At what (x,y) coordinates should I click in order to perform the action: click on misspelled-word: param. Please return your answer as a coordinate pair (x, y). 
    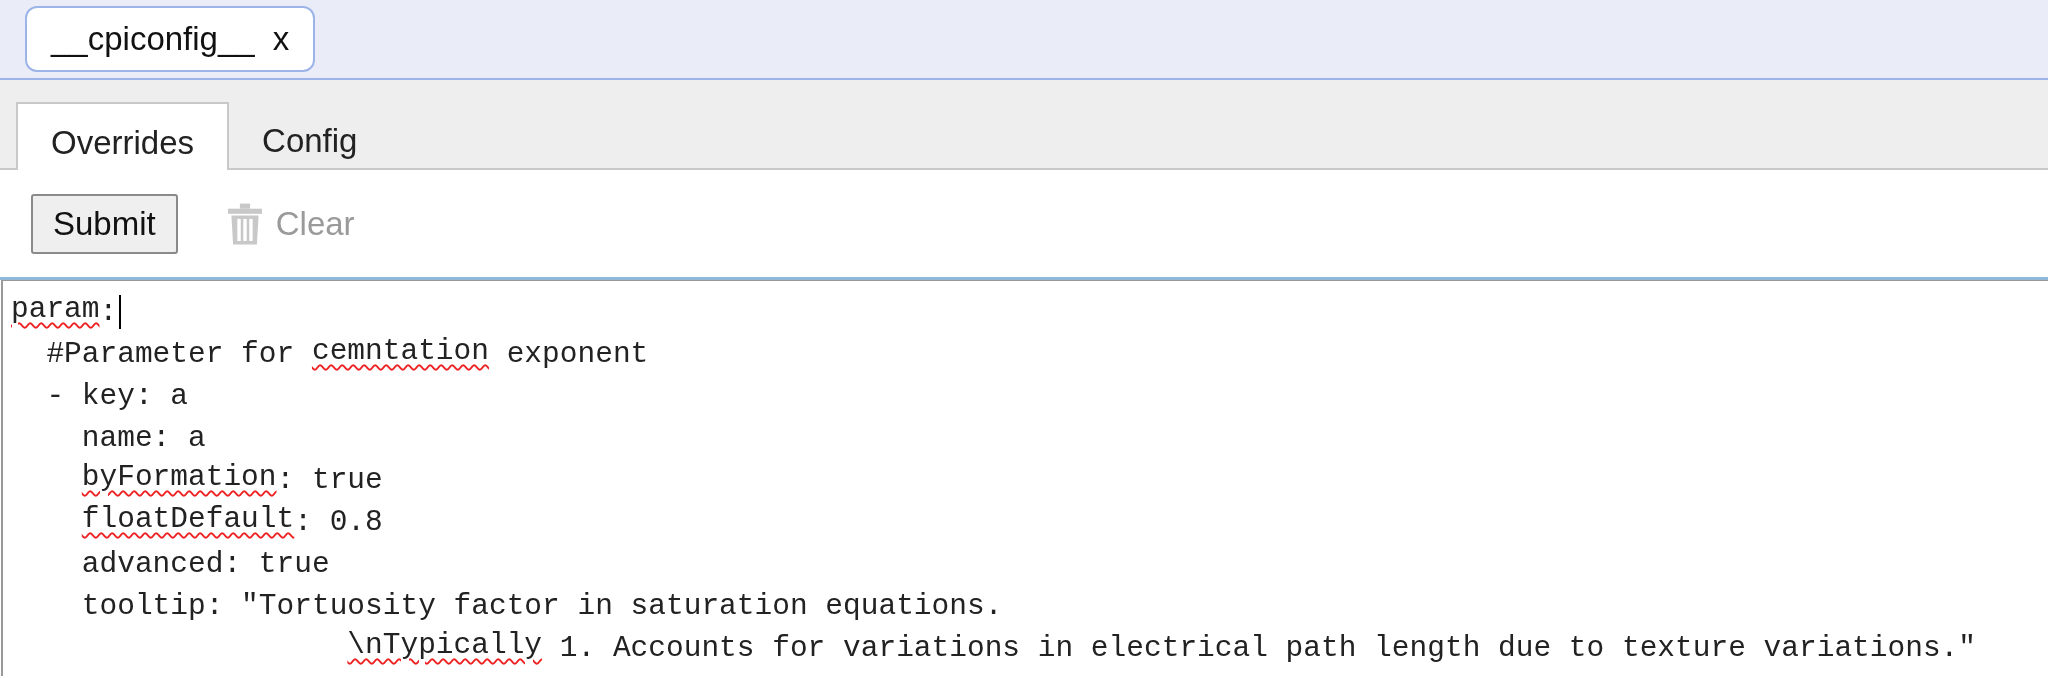
    Looking at the image, I should click on (55, 311).